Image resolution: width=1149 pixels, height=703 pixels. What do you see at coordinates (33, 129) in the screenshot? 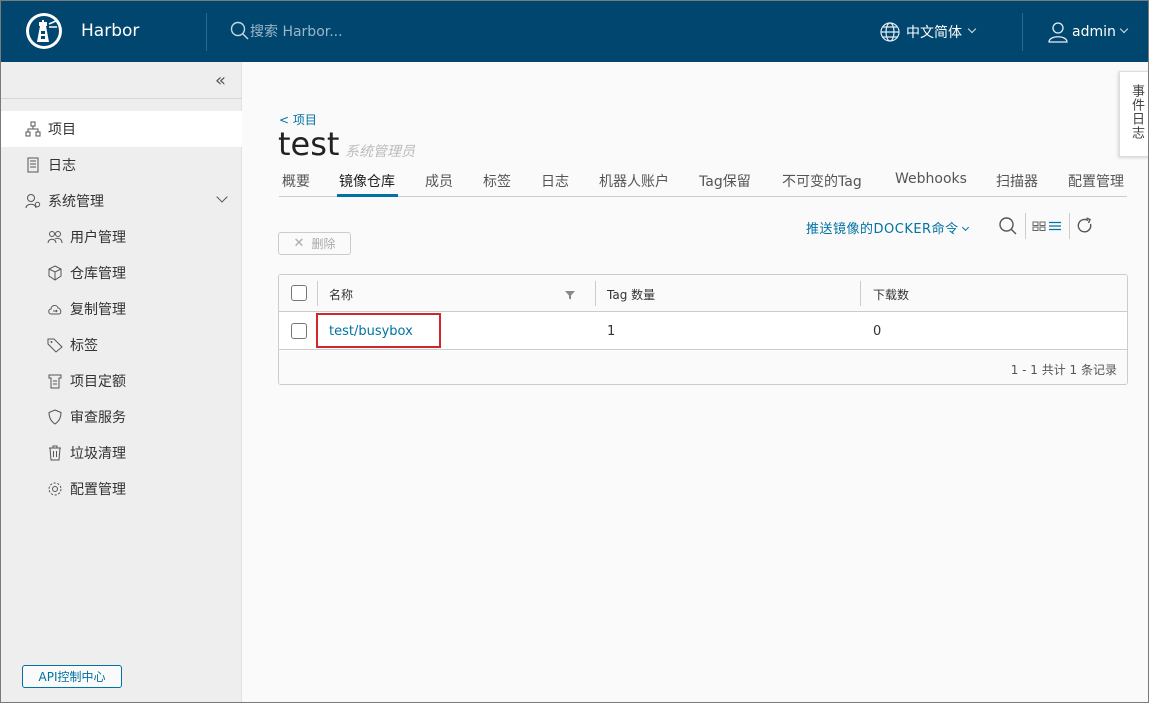
I see `projects-icon` at bounding box center [33, 129].